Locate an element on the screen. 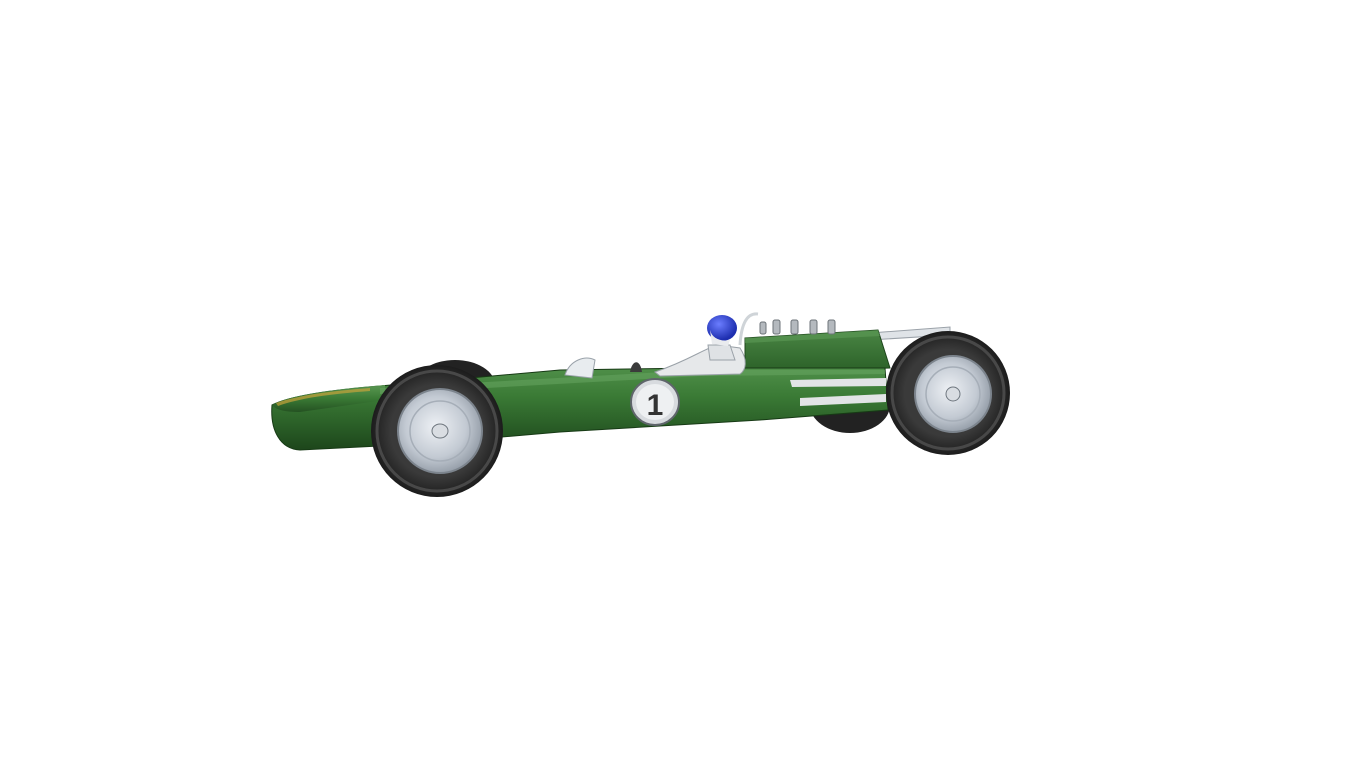 This screenshot has width=1366, height=768. race-number-roundel: 1 is located at coordinates (655, 402).